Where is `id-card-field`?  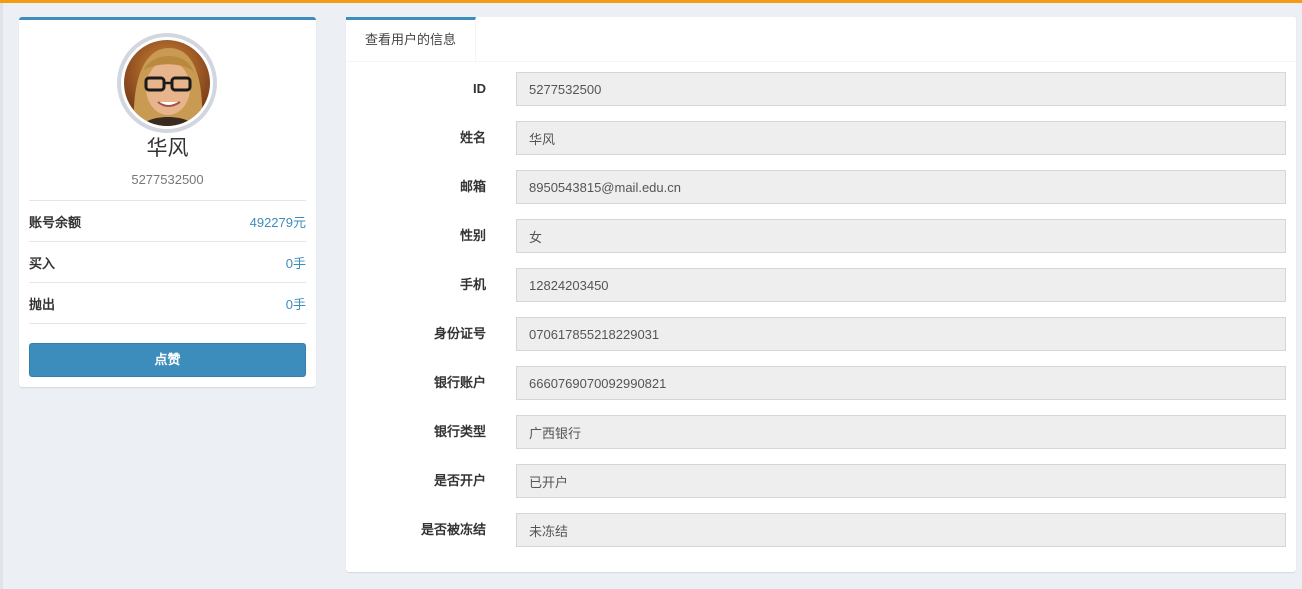
id-card-field is located at coordinates (901, 334).